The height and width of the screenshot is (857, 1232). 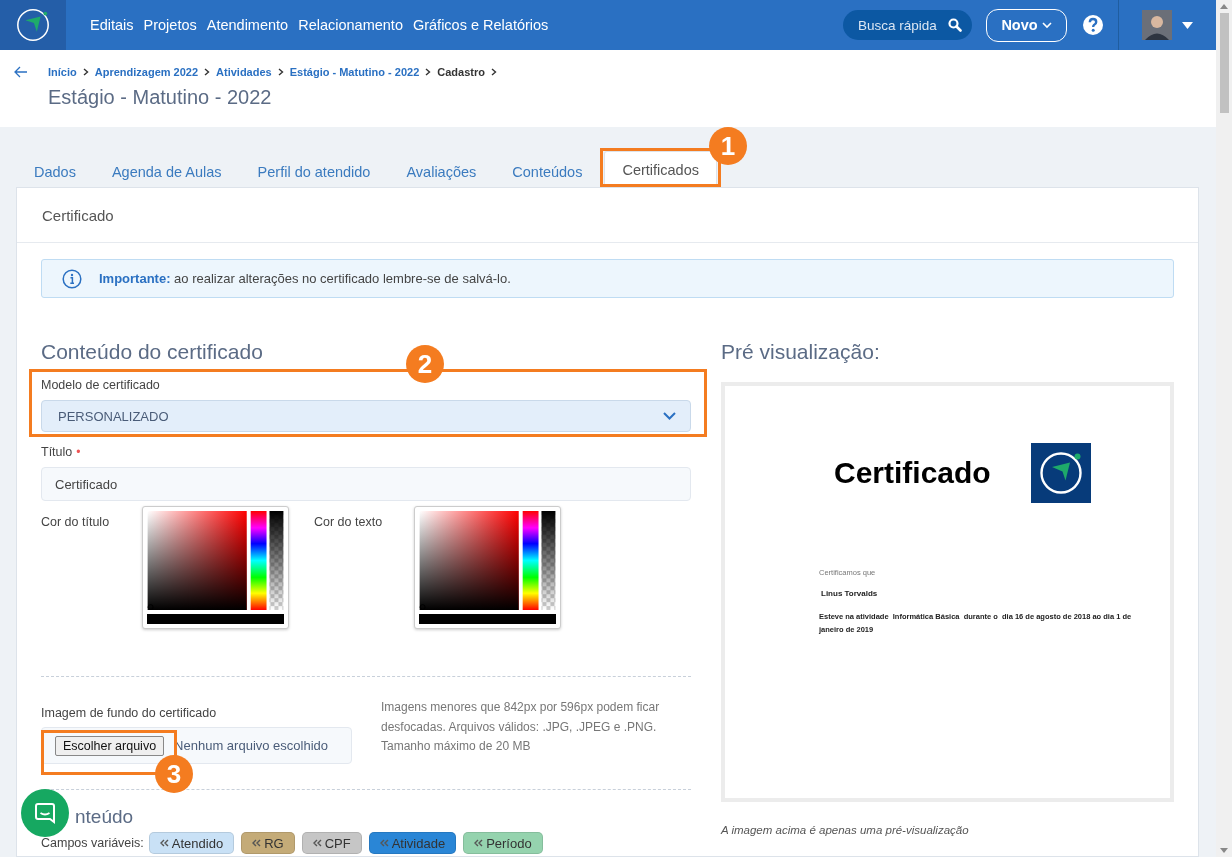 What do you see at coordinates (191, 843) in the screenshot?
I see `variable-tag: Atendido` at bounding box center [191, 843].